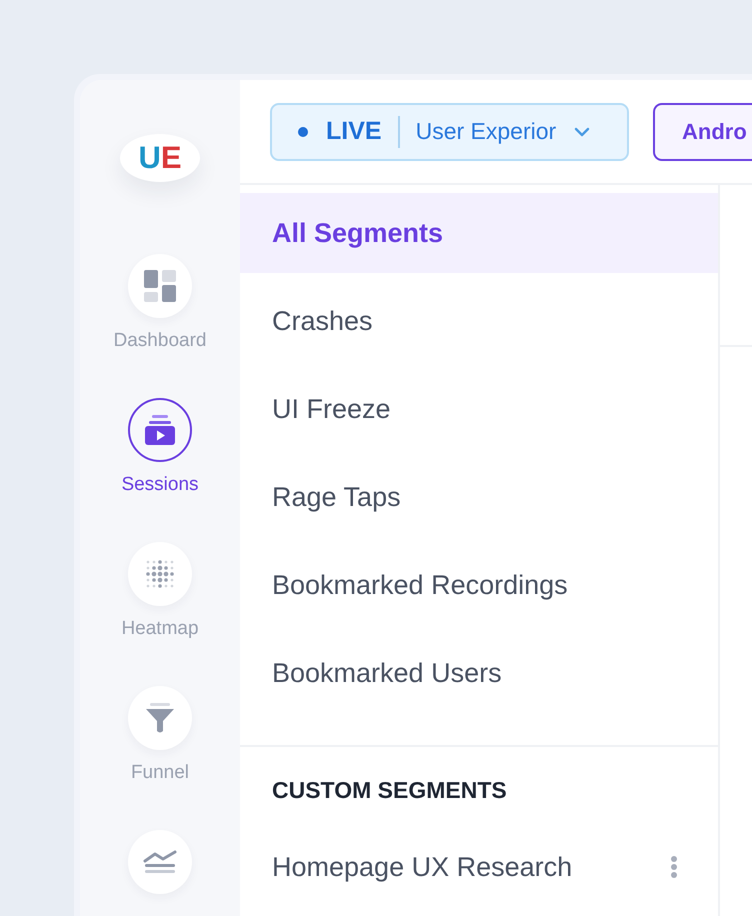 Image resolution: width=752 pixels, height=916 pixels. What do you see at coordinates (702, 131) in the screenshot?
I see `platform-button: Andro` at bounding box center [702, 131].